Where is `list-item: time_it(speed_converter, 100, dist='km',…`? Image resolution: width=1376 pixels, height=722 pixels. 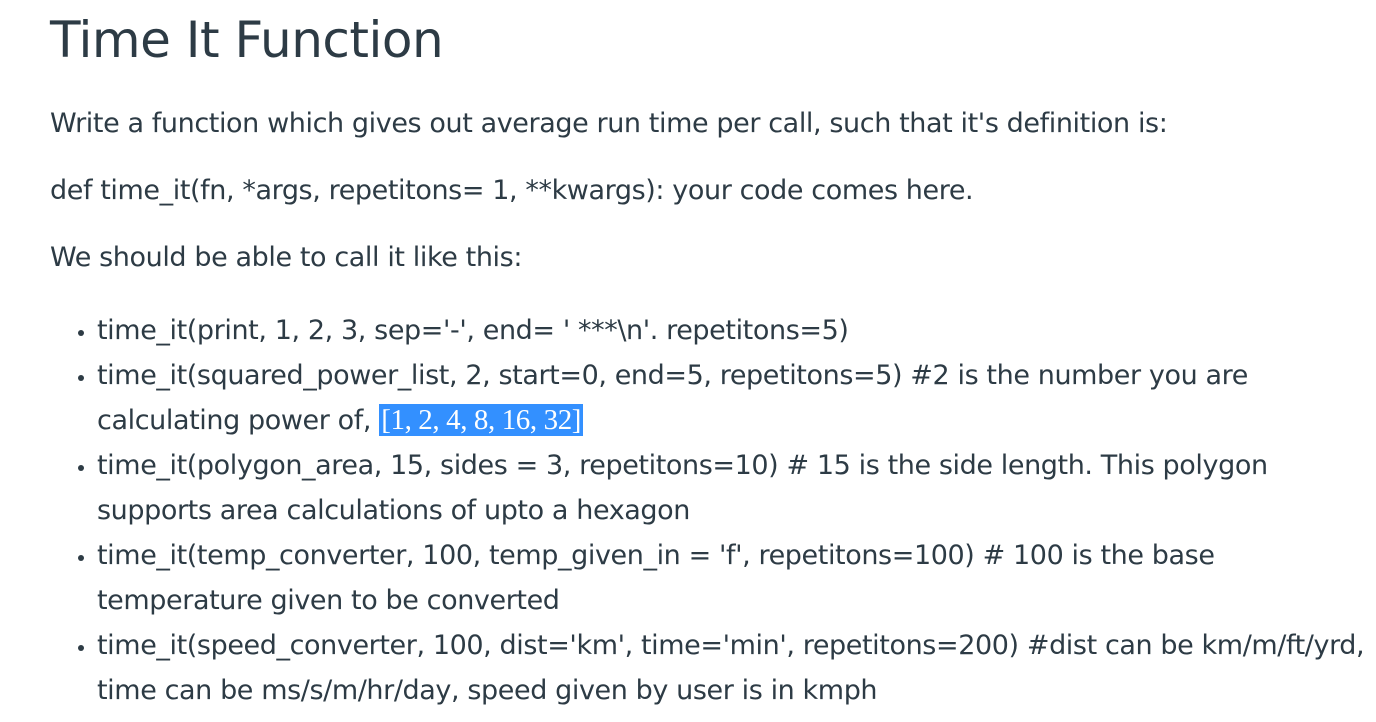 list-item: time_it(speed_converter, 100, dist='km',… is located at coordinates (736, 668).